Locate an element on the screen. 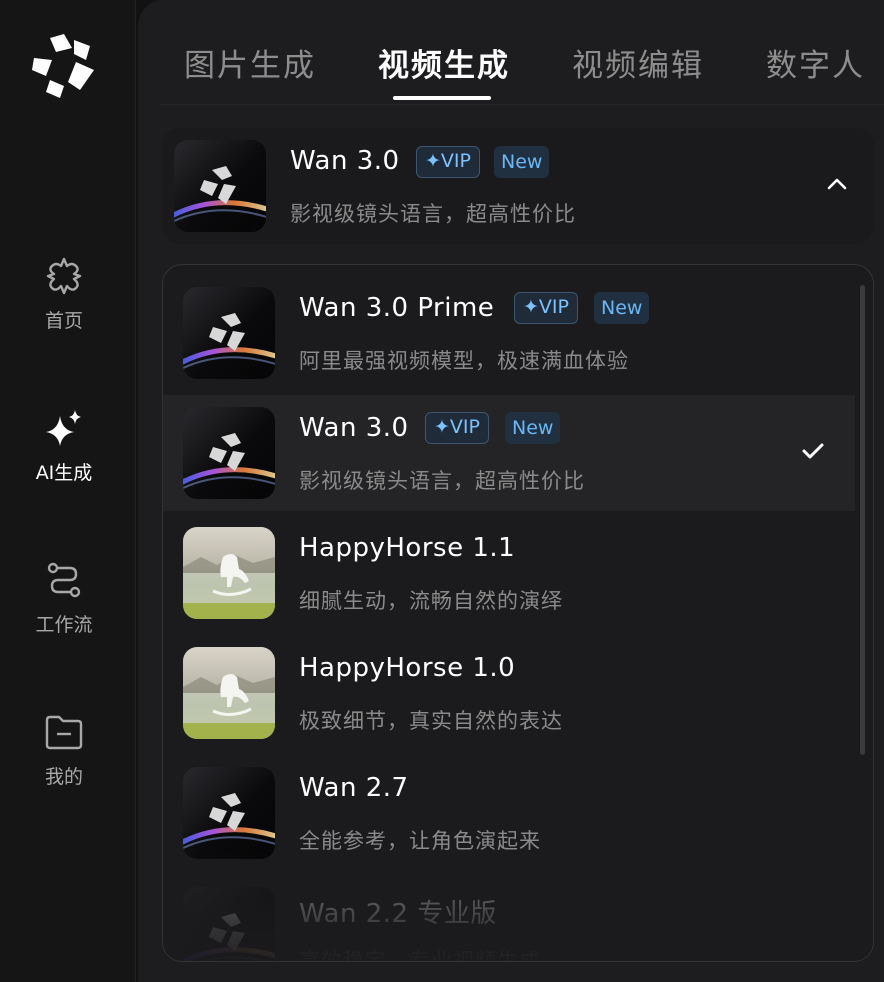  sidebar-item-home: 首页 is located at coordinates (64, 293).